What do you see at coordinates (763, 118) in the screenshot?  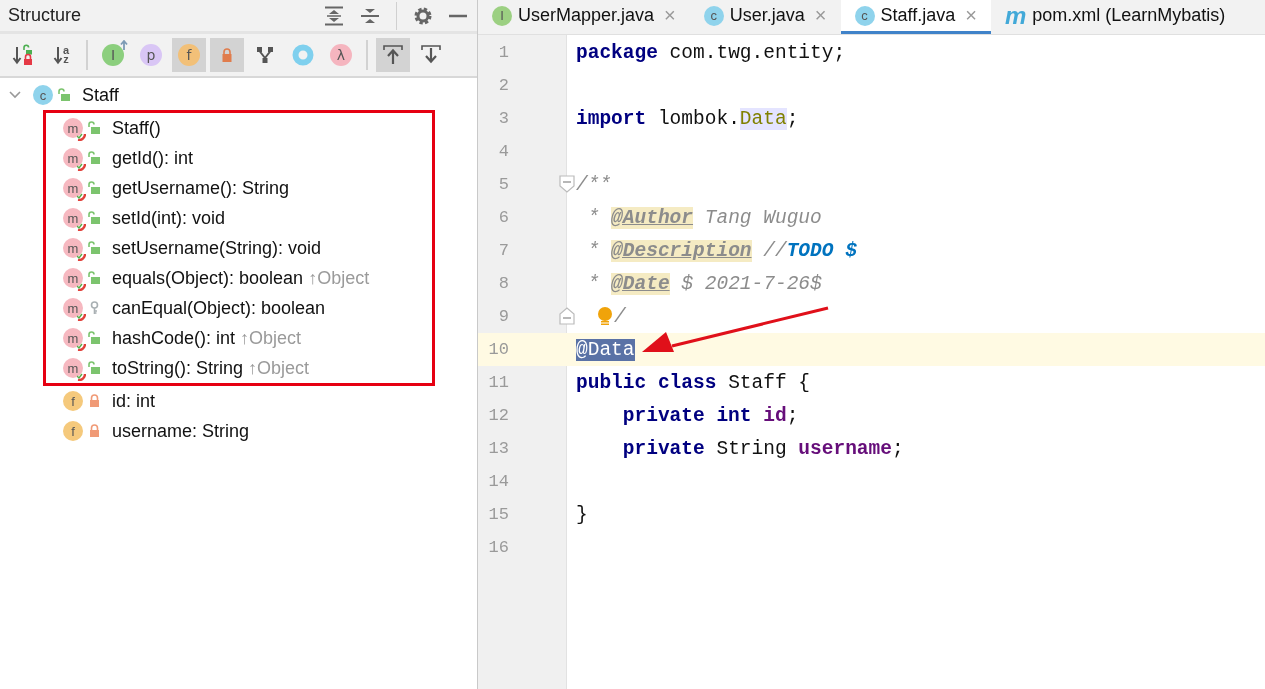 I see `highlighted-identifier: Data` at bounding box center [763, 118].